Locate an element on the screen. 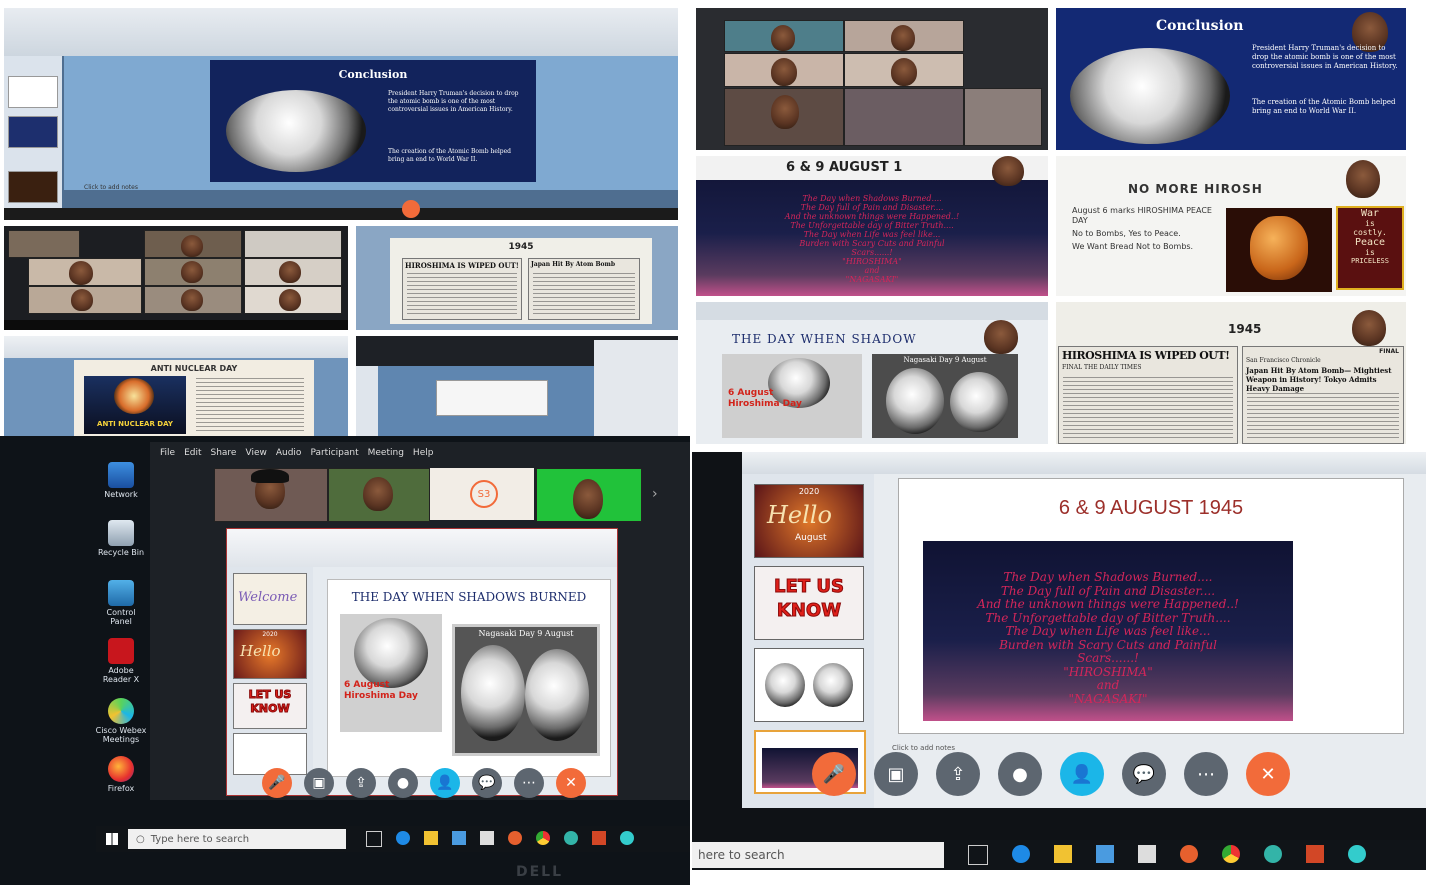  icon-label: Adobe Reader X is located at coordinates (121, 675).